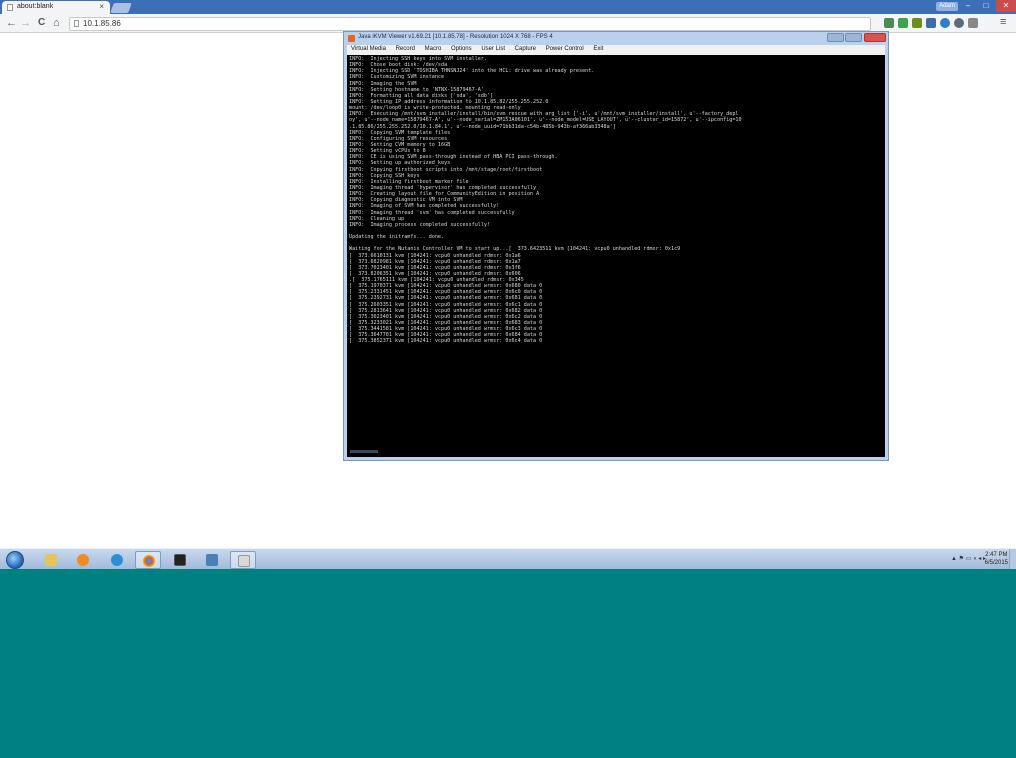  Describe the element at coordinates (1003, 22) in the screenshot. I see `menu-icon: ≡` at that location.